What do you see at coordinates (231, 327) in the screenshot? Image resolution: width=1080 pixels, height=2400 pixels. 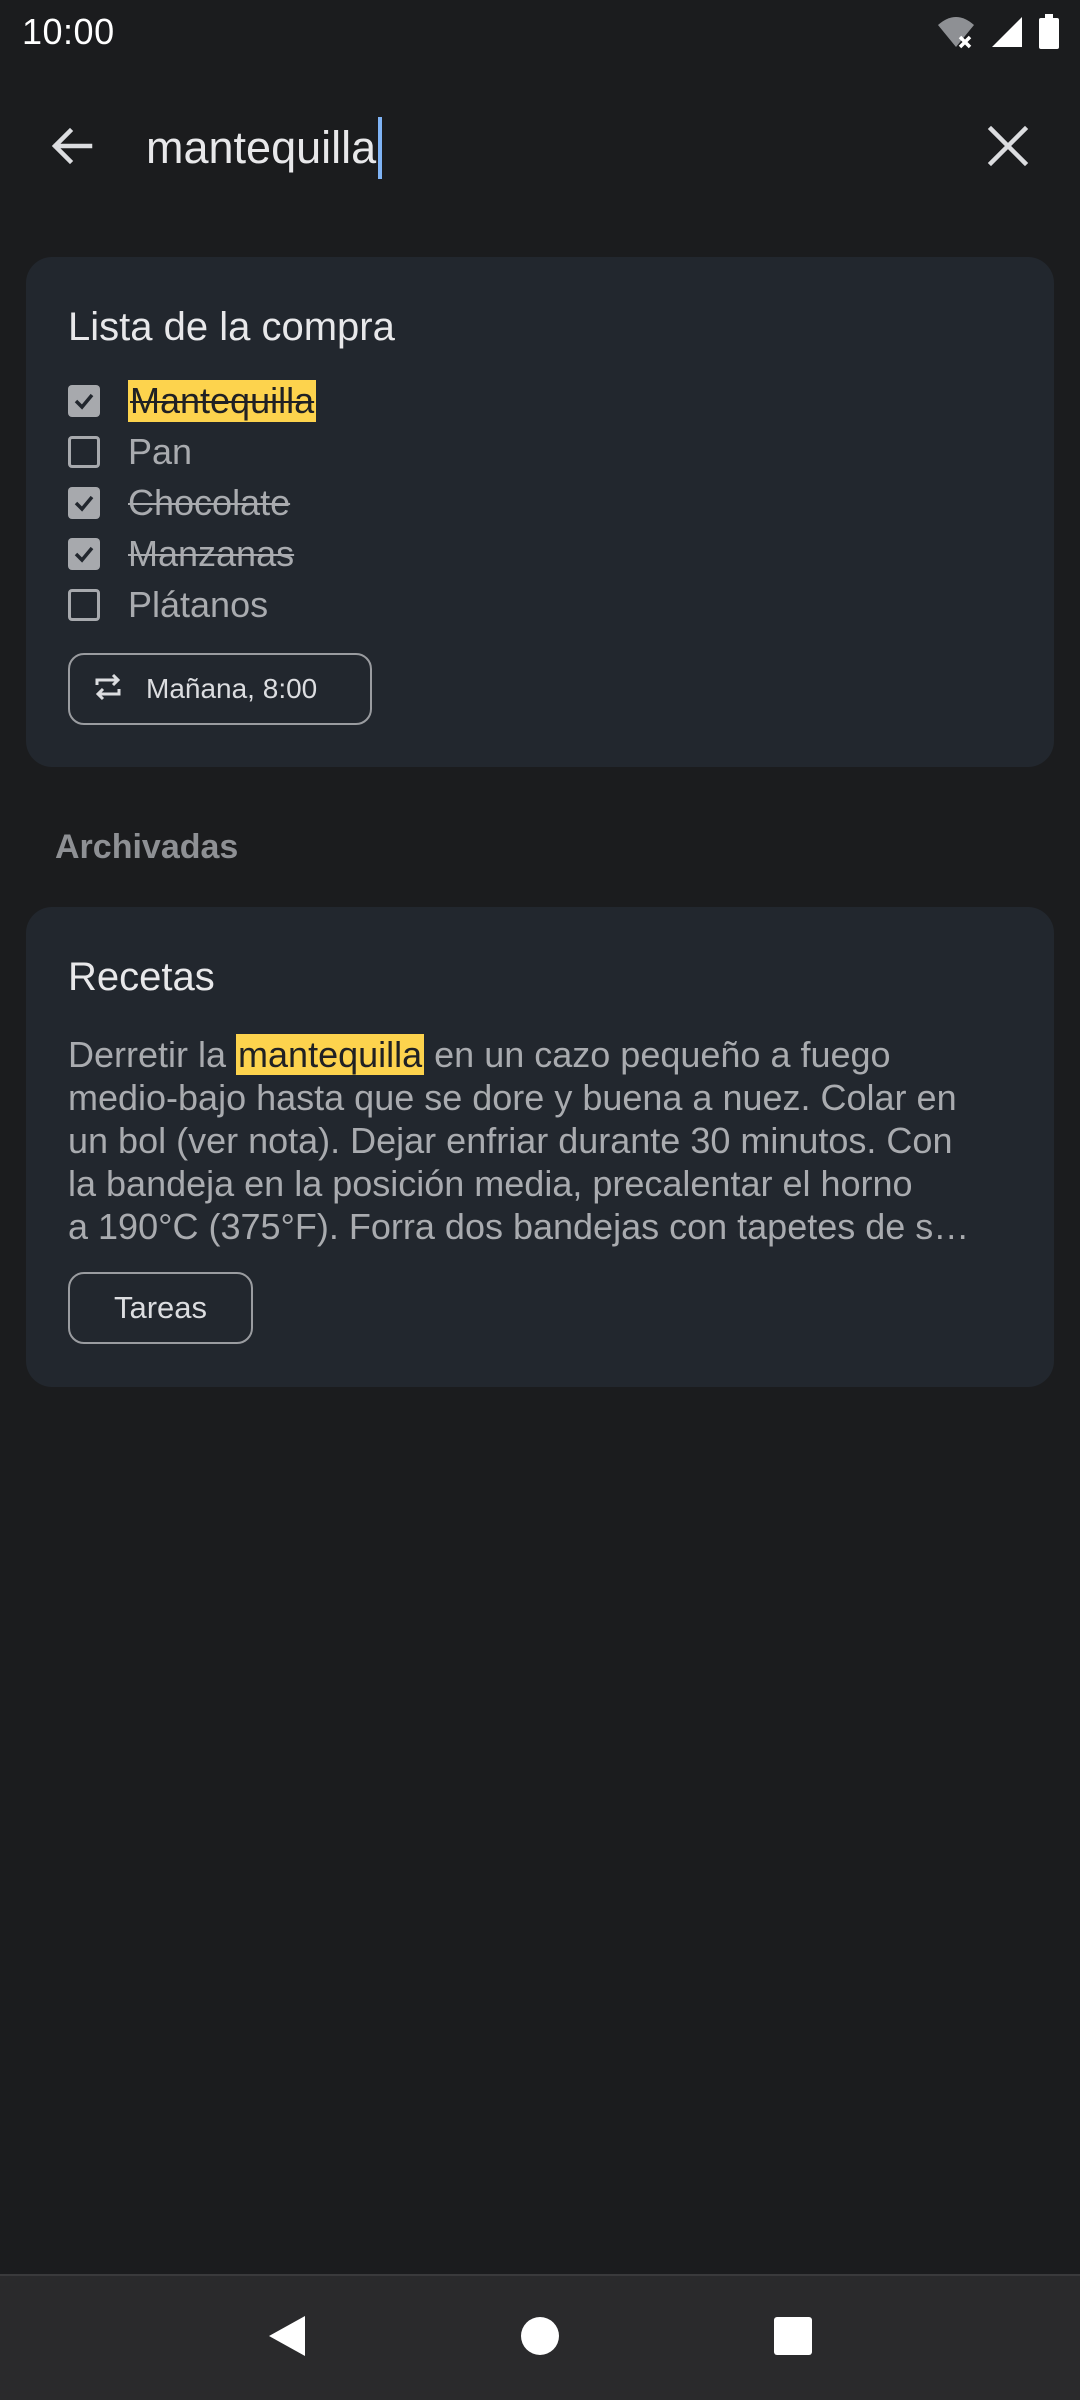 I see `note-title: Lista de la compra` at bounding box center [231, 327].